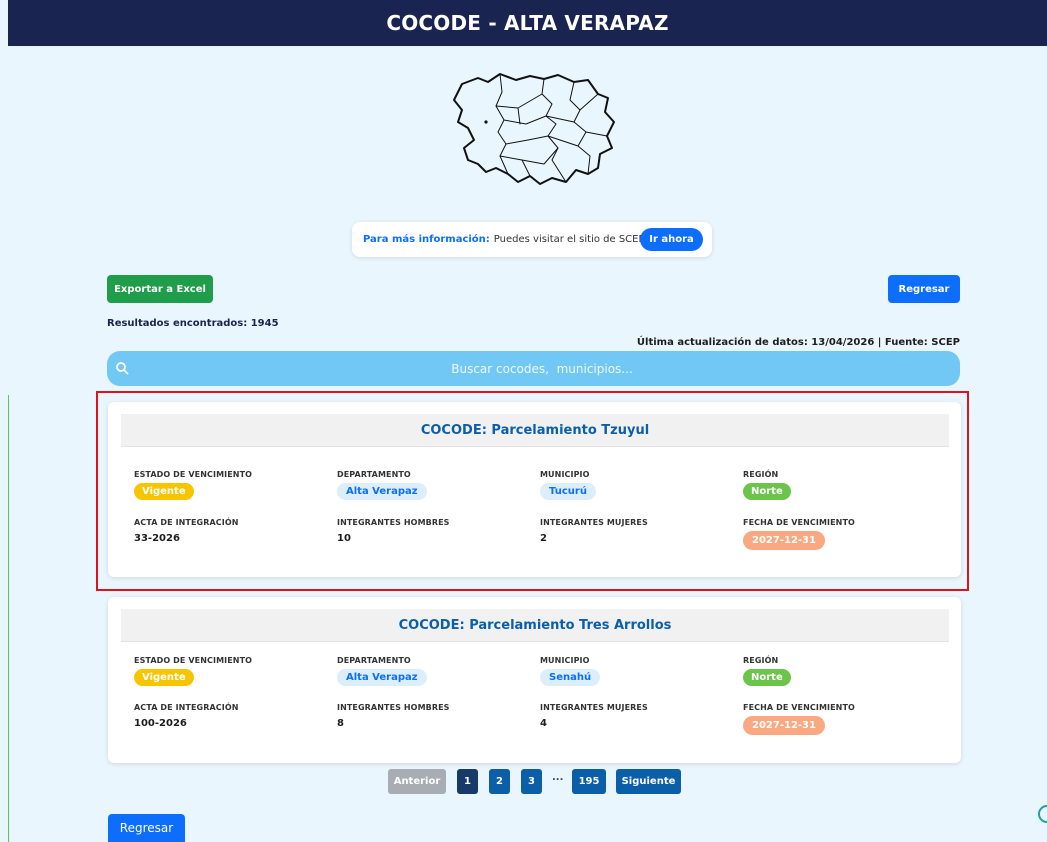 Image resolution: width=1047 pixels, height=842 pixels. What do you see at coordinates (924, 289) in the screenshot?
I see `back-button-top: Regresar` at bounding box center [924, 289].